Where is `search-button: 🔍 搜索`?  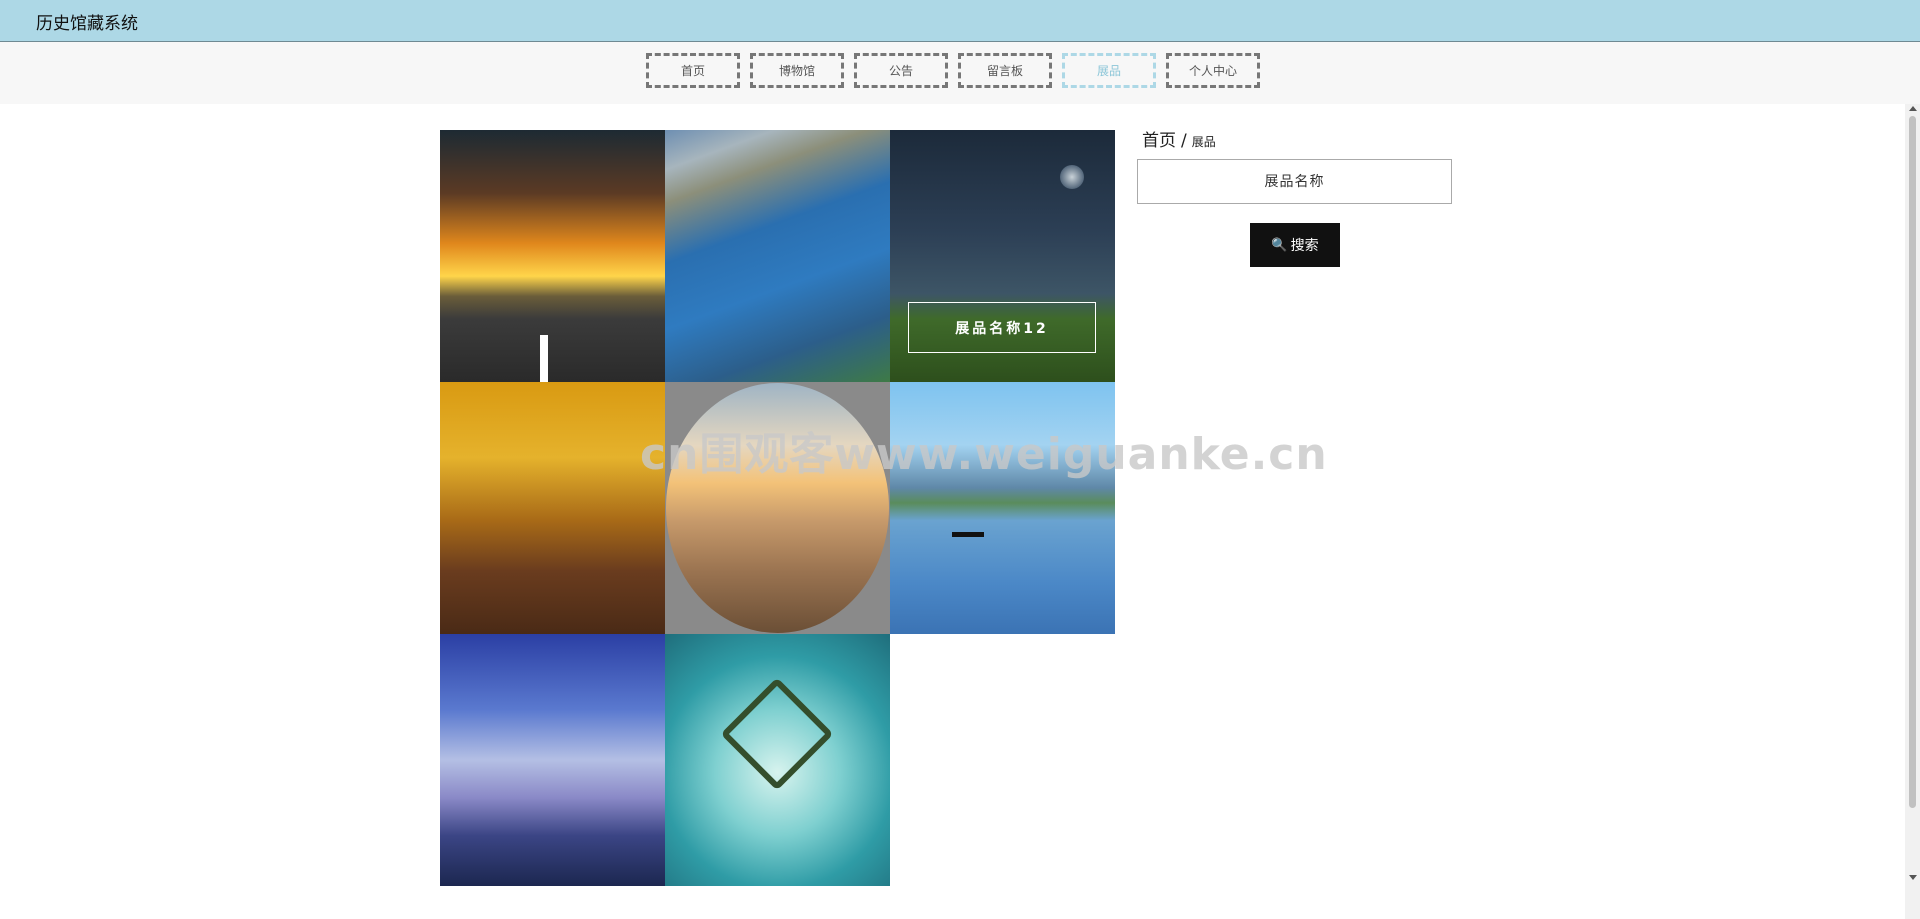 search-button: 🔍 搜索 is located at coordinates (1295, 245).